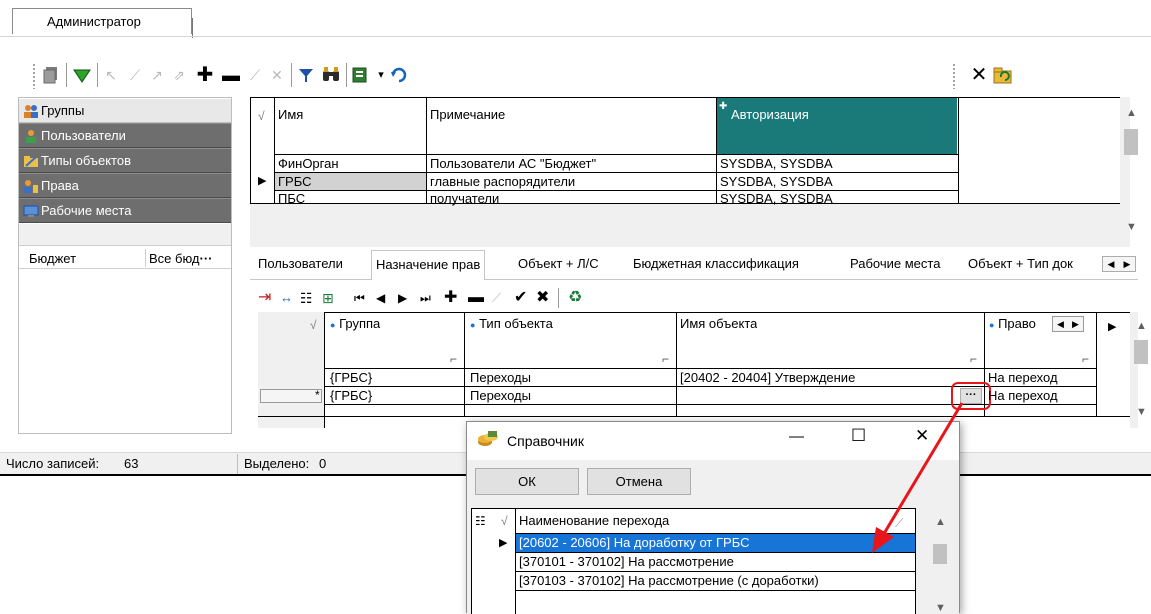  What do you see at coordinates (135, 75) in the screenshot?
I see `first-icon: ⟋` at bounding box center [135, 75].